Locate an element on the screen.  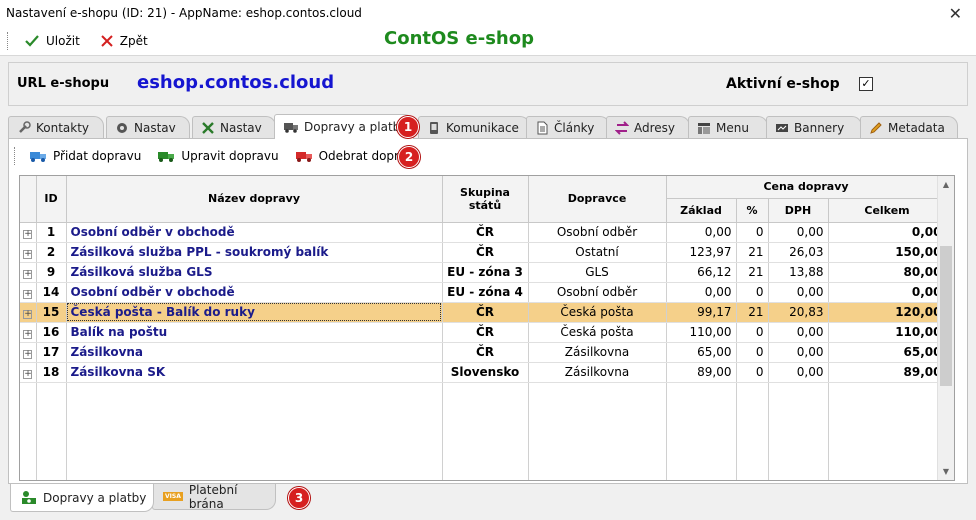
tab-komunikace: Komunikace is located at coordinates (474, 127).